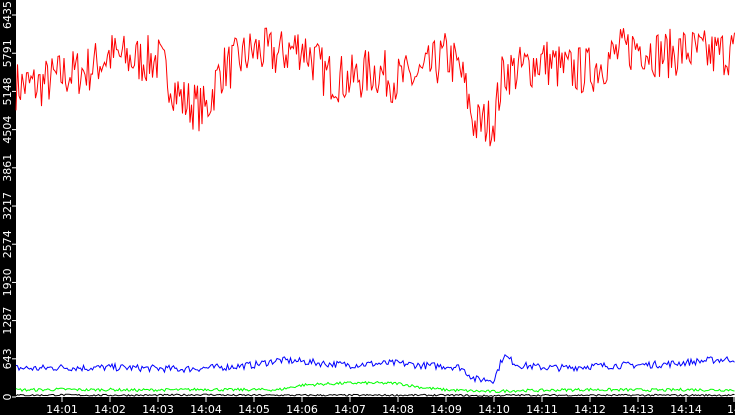 This screenshot has height=415, width=735. I want to click on y-tick-label: 643, so click(7, 358).